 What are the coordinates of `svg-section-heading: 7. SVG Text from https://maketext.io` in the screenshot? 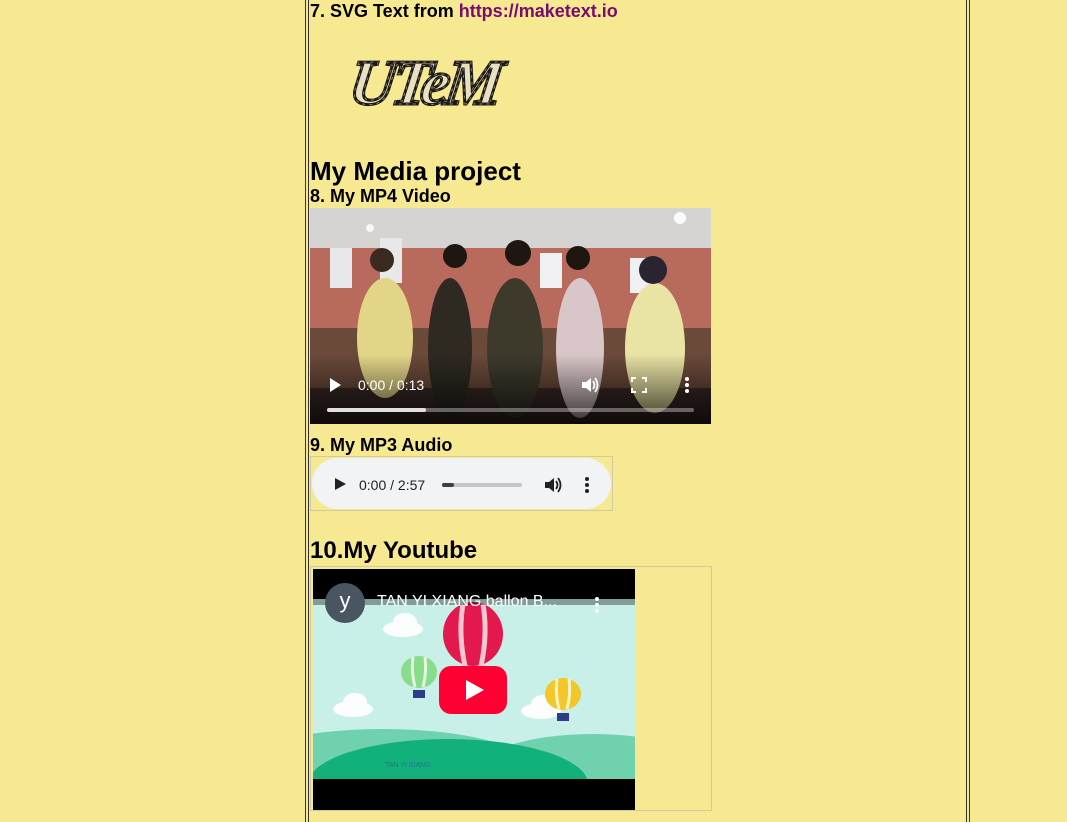 It's located at (464, 11).